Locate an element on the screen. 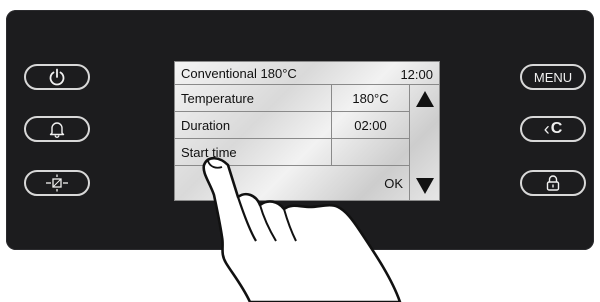 The image size is (600, 302). light-icon is located at coordinates (57, 183).